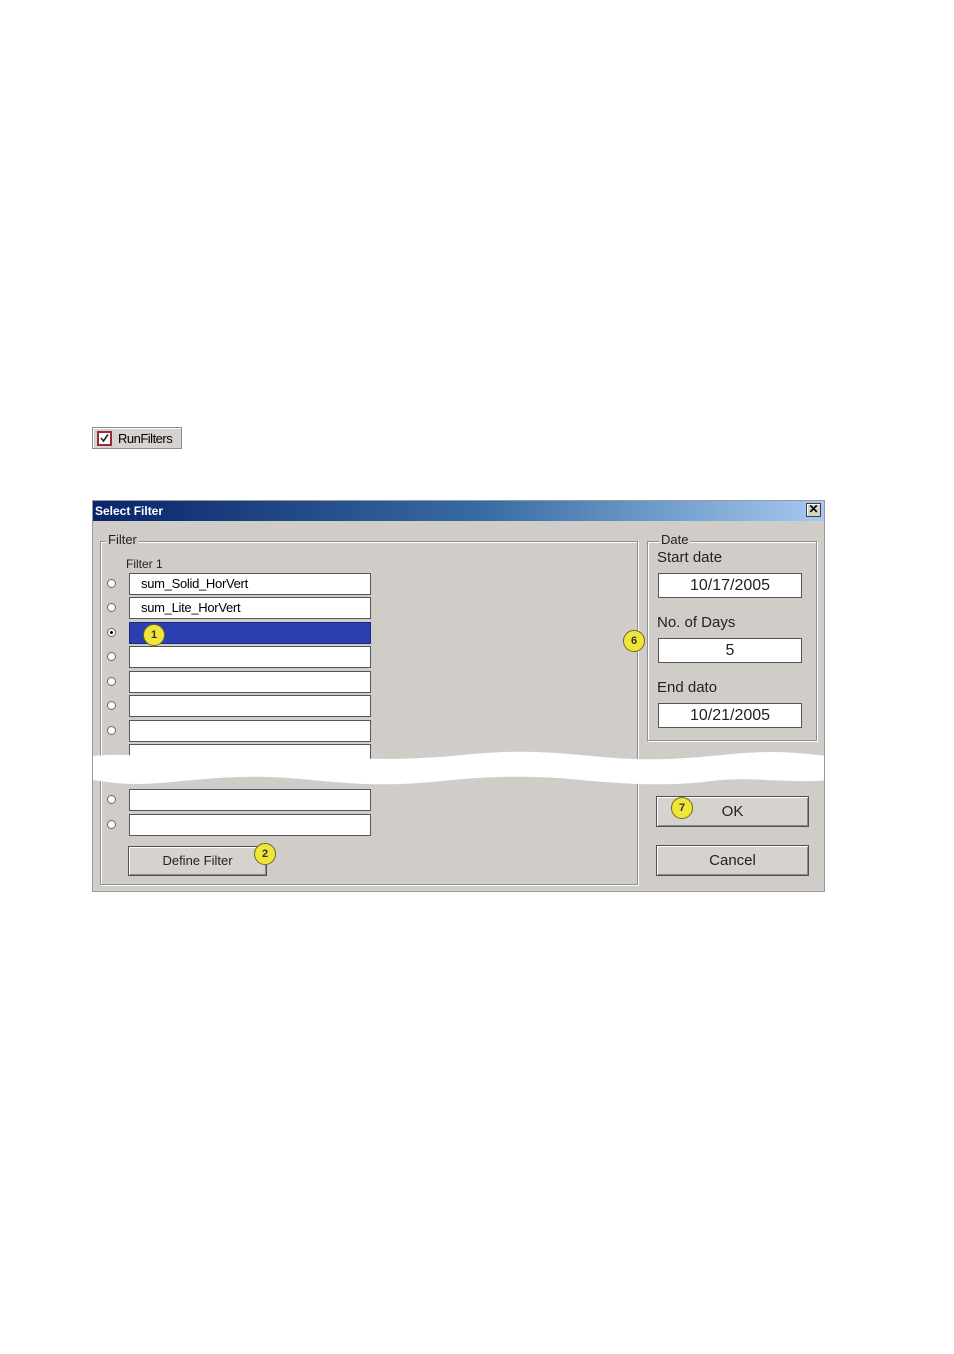 This screenshot has width=954, height=1354. Describe the element at coordinates (458, 768) in the screenshot. I see `torn-break` at that location.